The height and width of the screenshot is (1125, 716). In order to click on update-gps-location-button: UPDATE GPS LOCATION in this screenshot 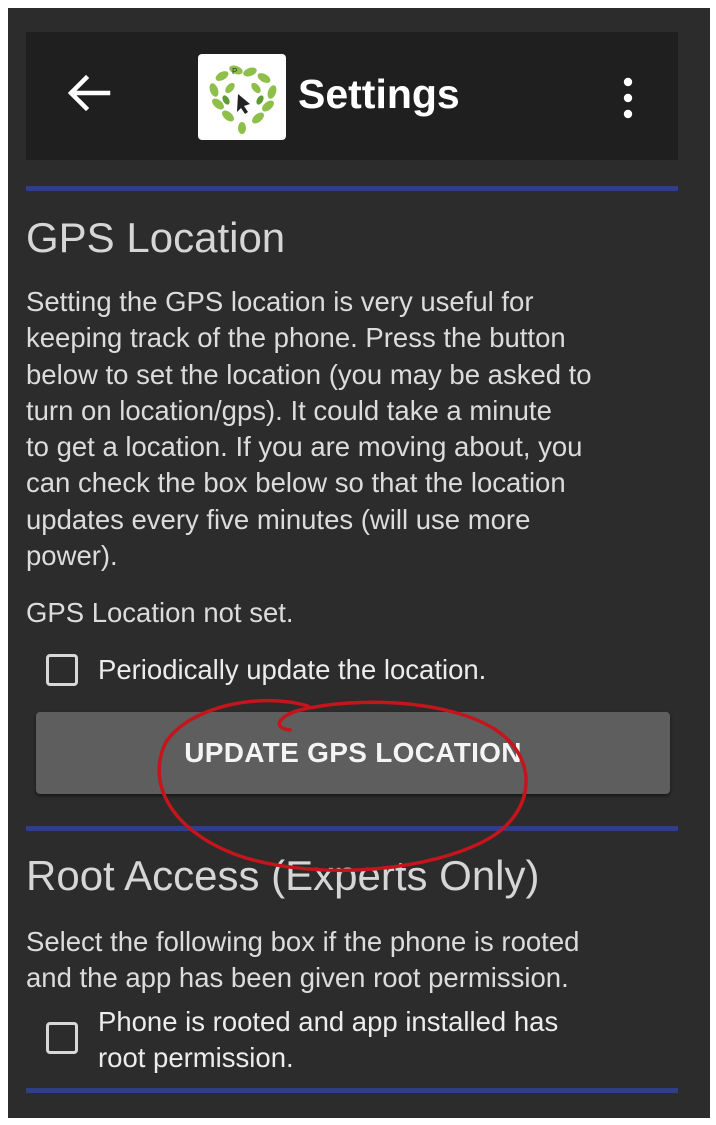, I will do `click(353, 753)`.